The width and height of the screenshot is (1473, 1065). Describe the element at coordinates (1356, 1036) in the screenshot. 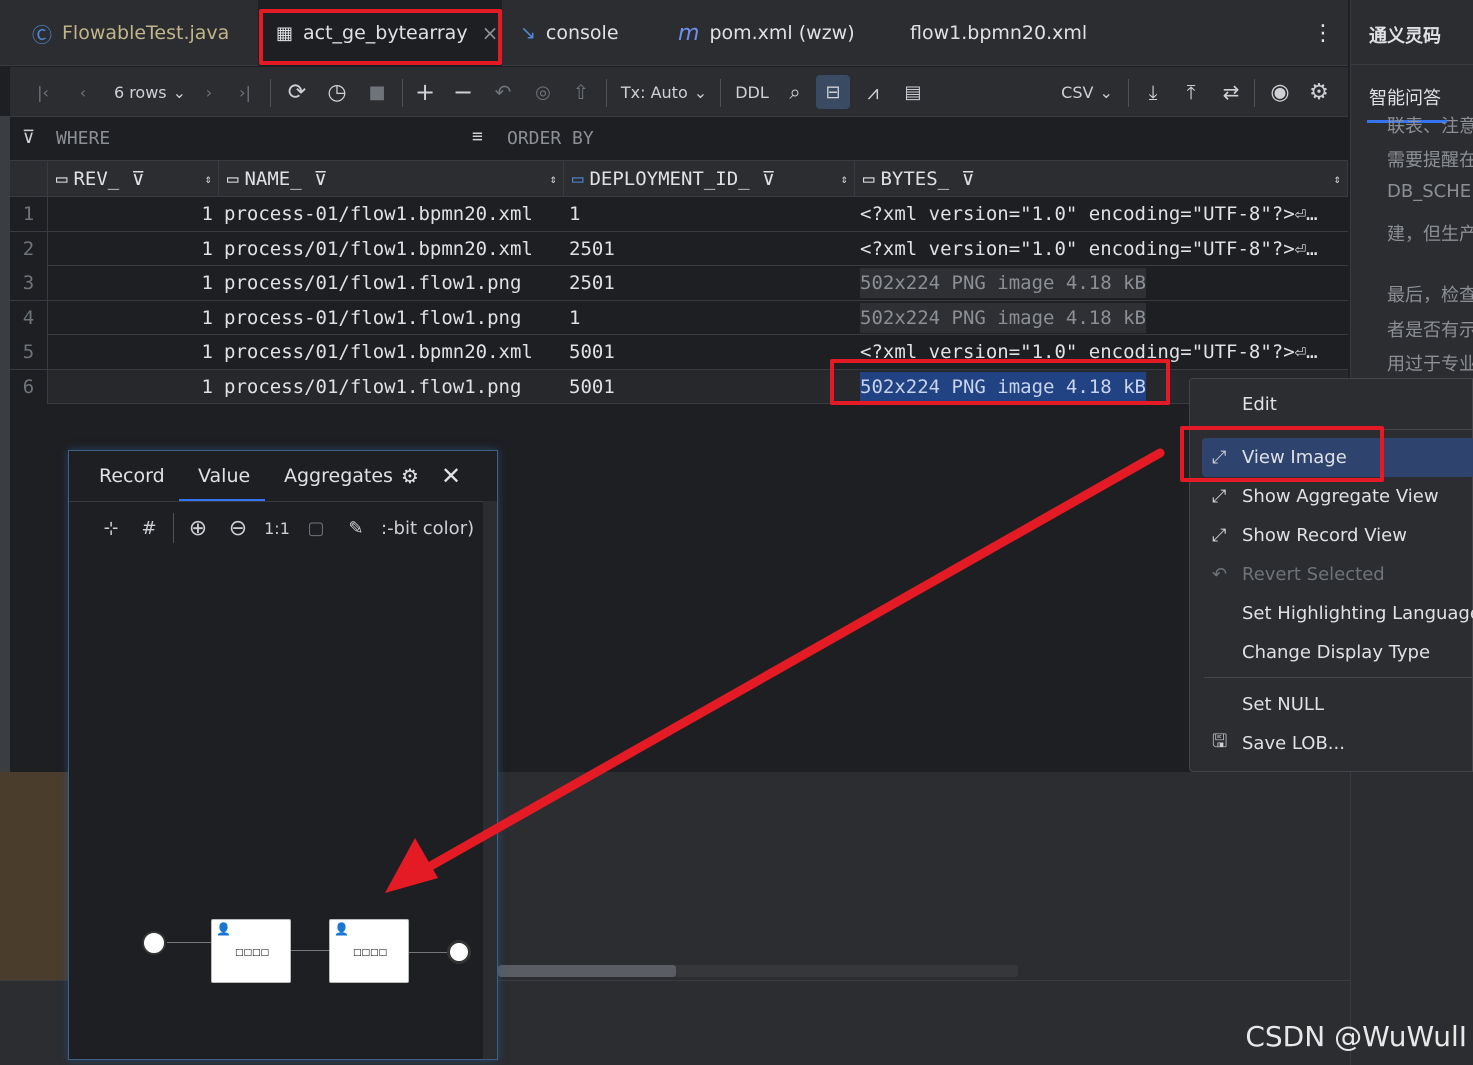

I see `watermark: CSDN @WuWulI` at that location.